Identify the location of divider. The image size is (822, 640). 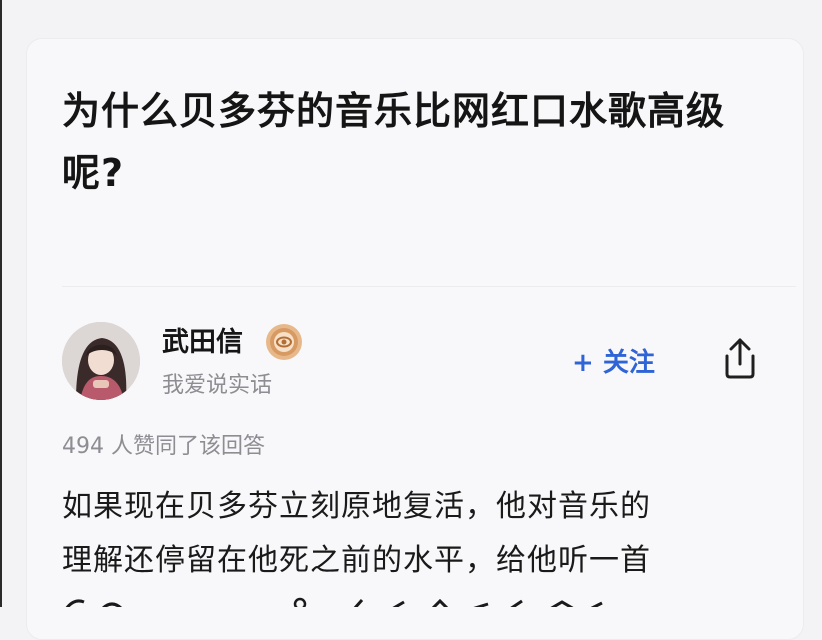
(429, 286).